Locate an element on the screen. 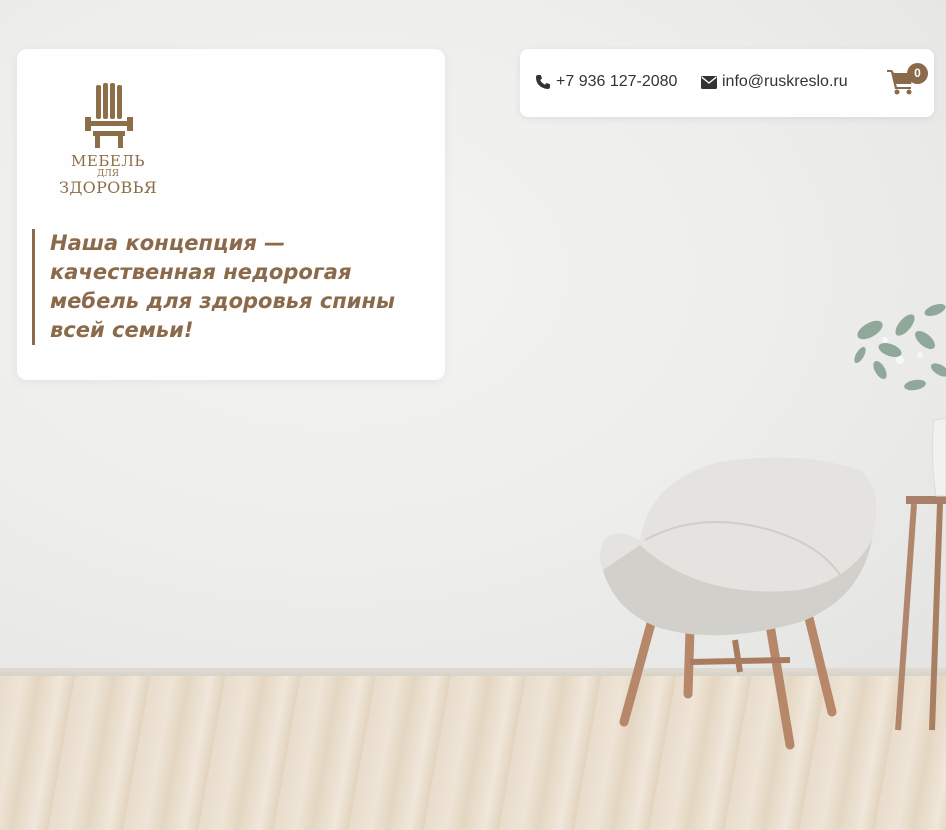 The width and height of the screenshot is (946, 830). phone-link: +7 936 127-2080 is located at coordinates (606, 82).